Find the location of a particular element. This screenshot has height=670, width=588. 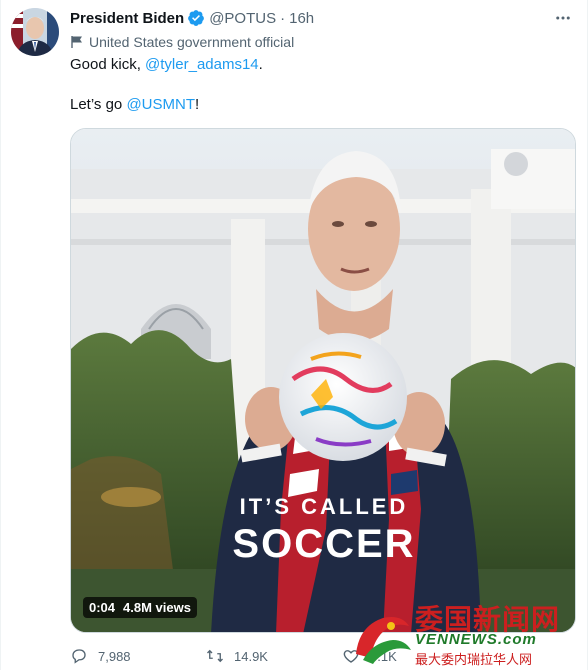

tweet-text: Good kick, is located at coordinates (108, 64).